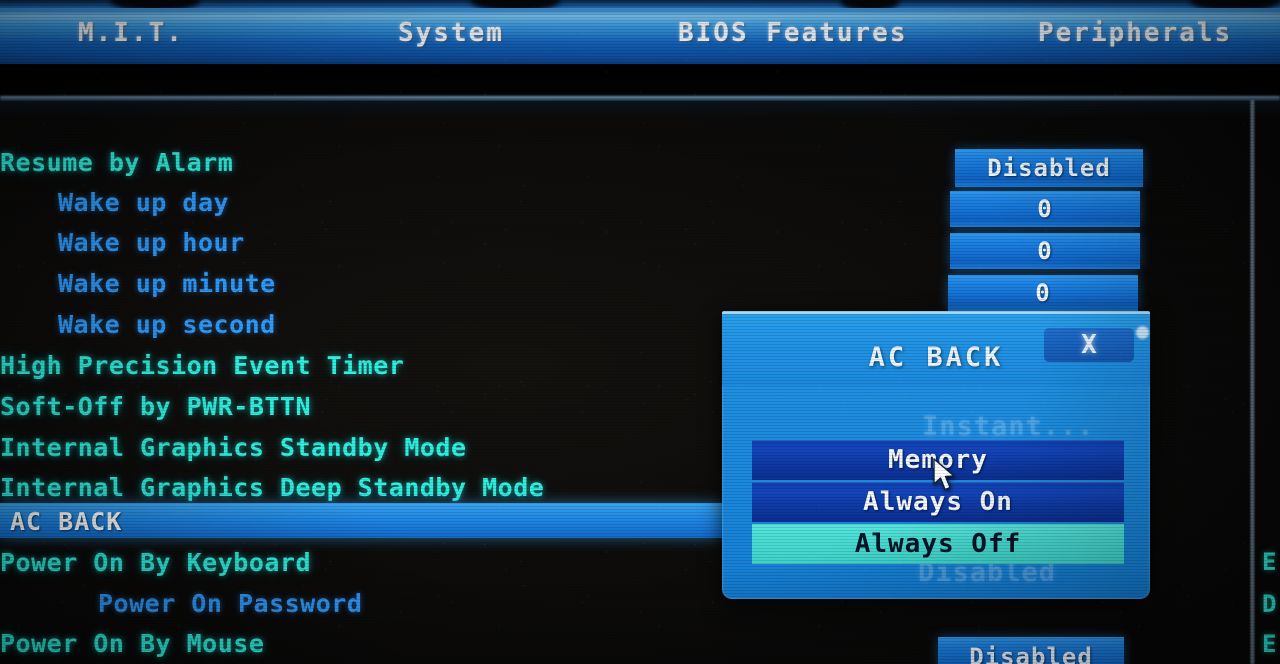 This screenshot has height=664, width=1280. Describe the element at coordinates (132, 643) in the screenshot. I see `setting-label: Power On By Mouse` at that location.